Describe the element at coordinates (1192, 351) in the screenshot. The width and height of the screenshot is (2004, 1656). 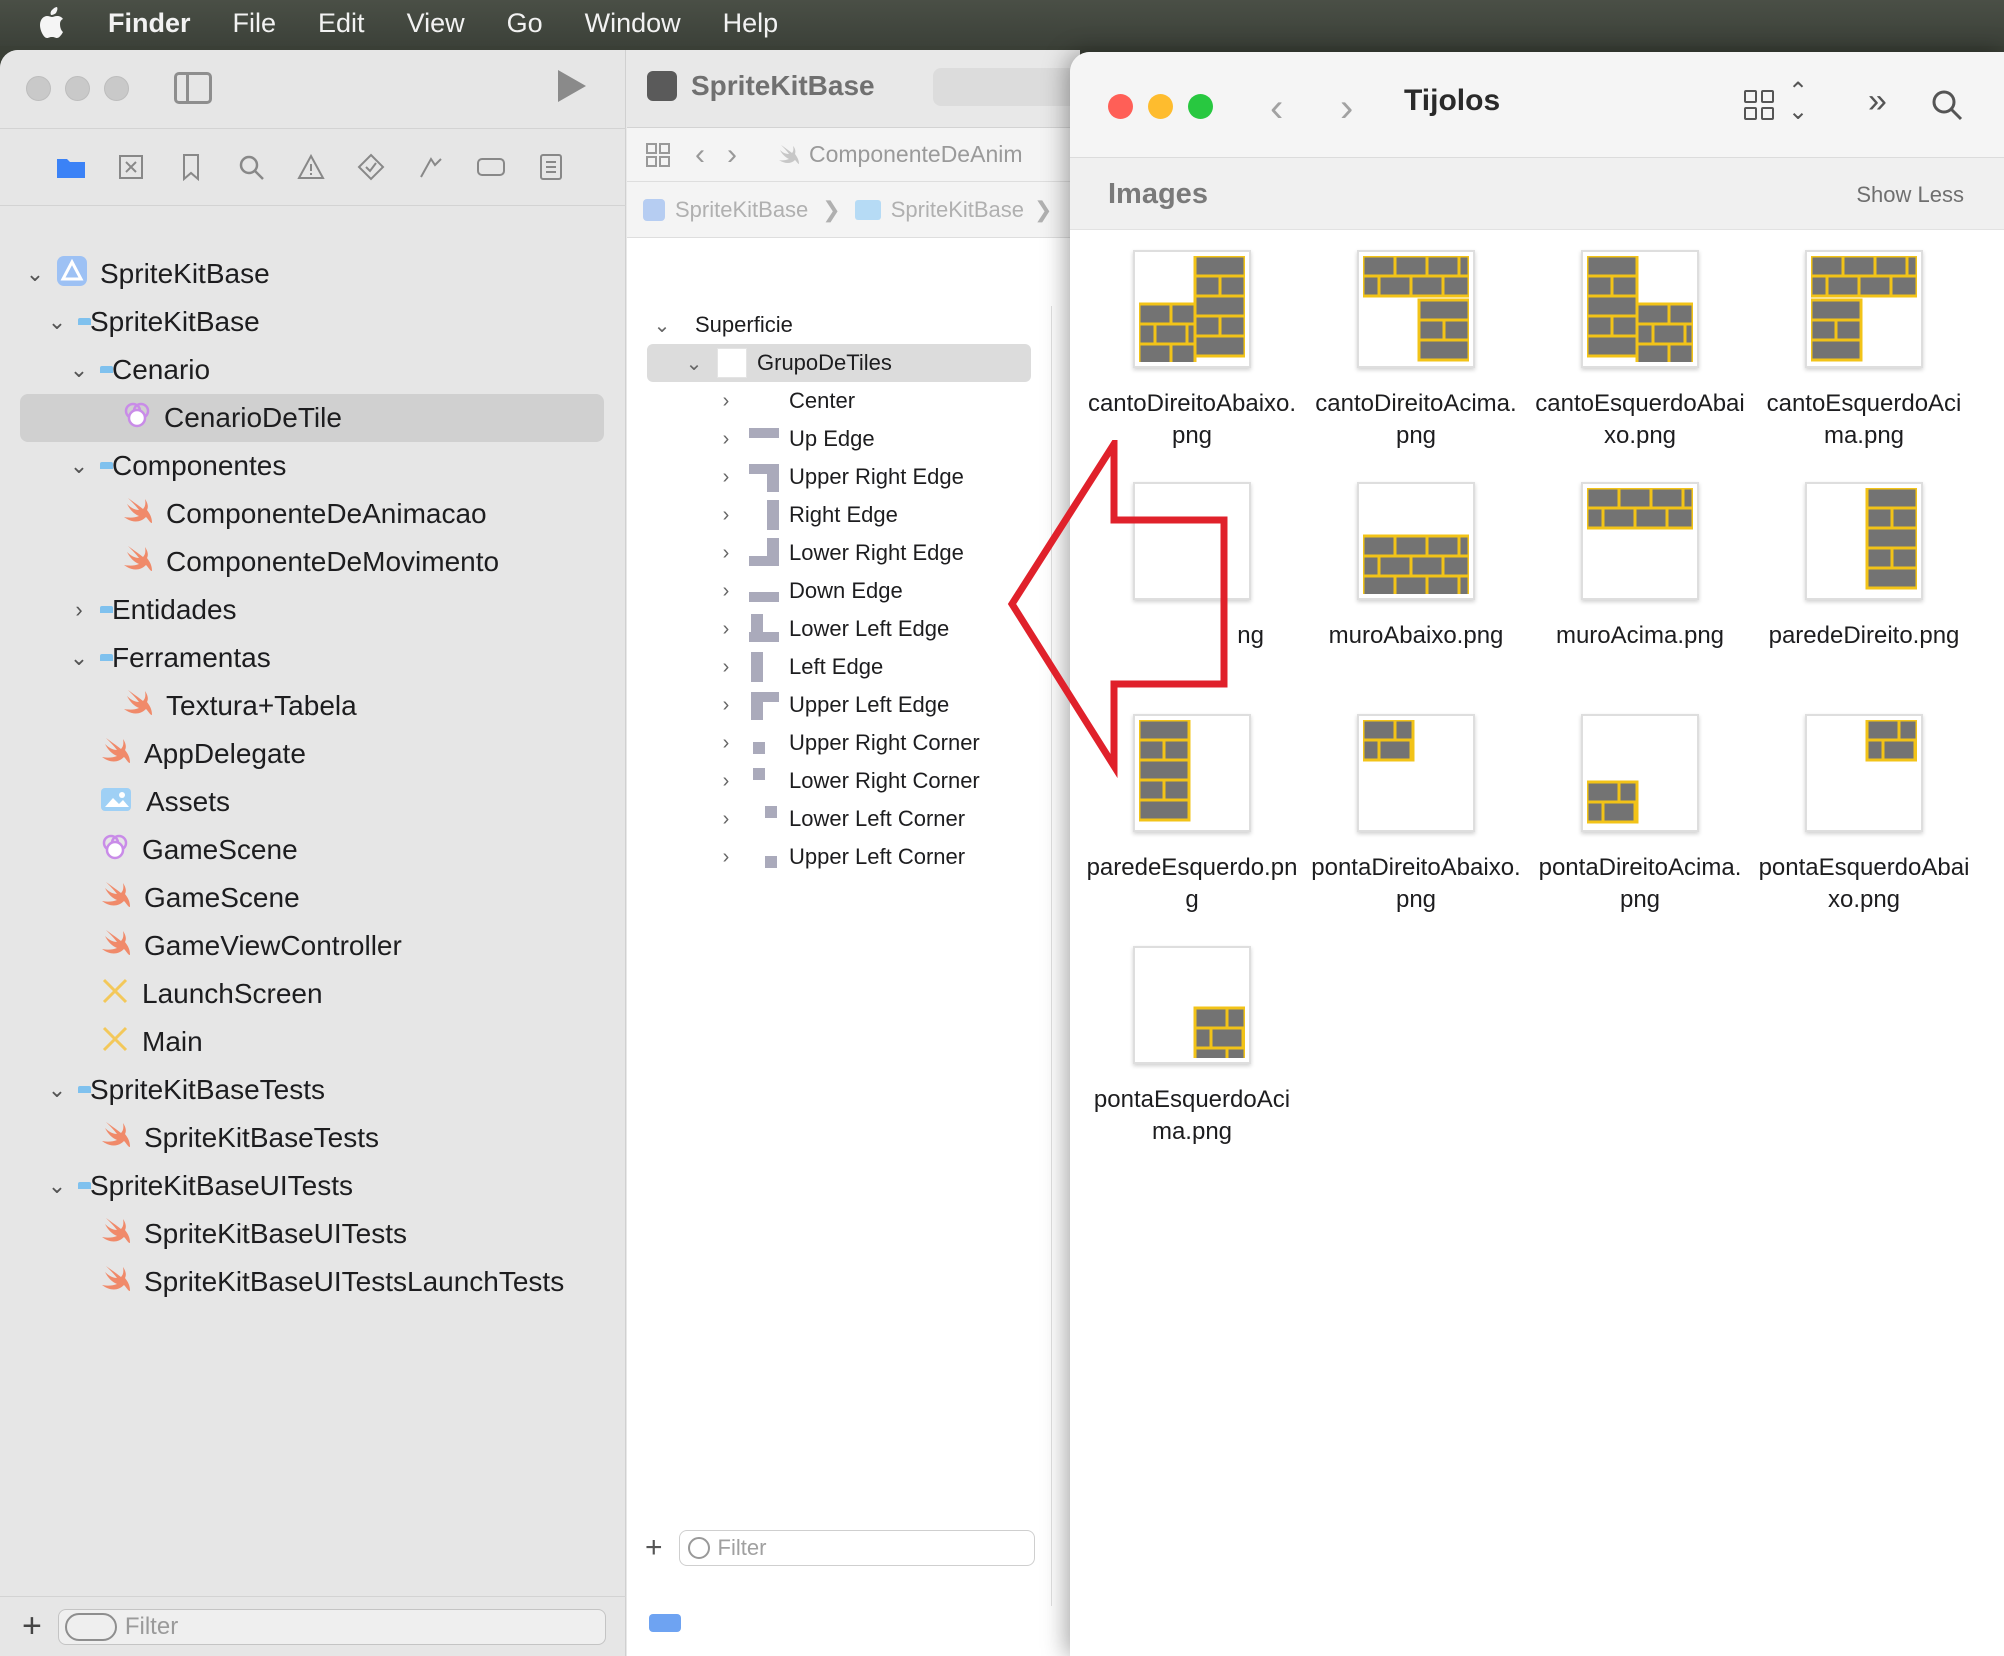
I see `file-item: cantoDireitoAbaixo.png` at that location.